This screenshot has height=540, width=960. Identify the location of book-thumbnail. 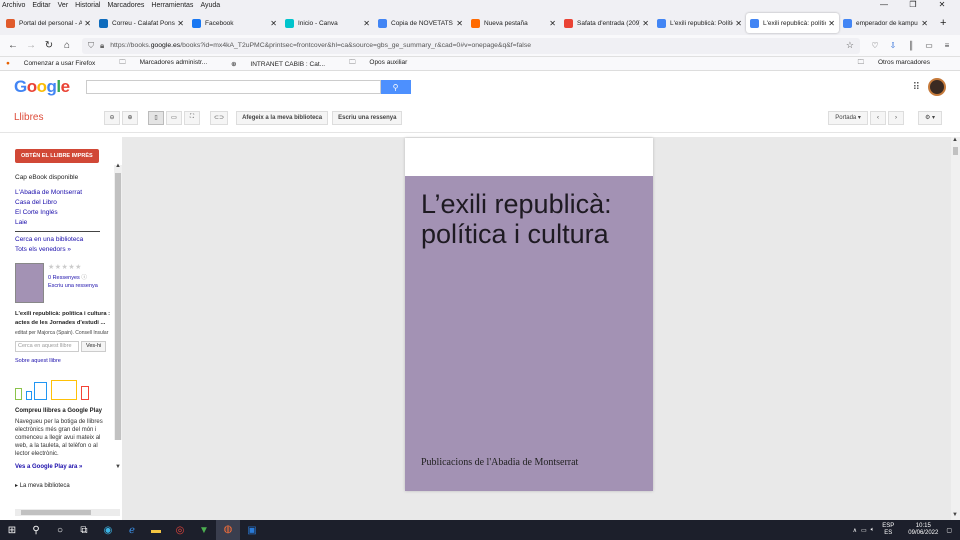
(29, 283).